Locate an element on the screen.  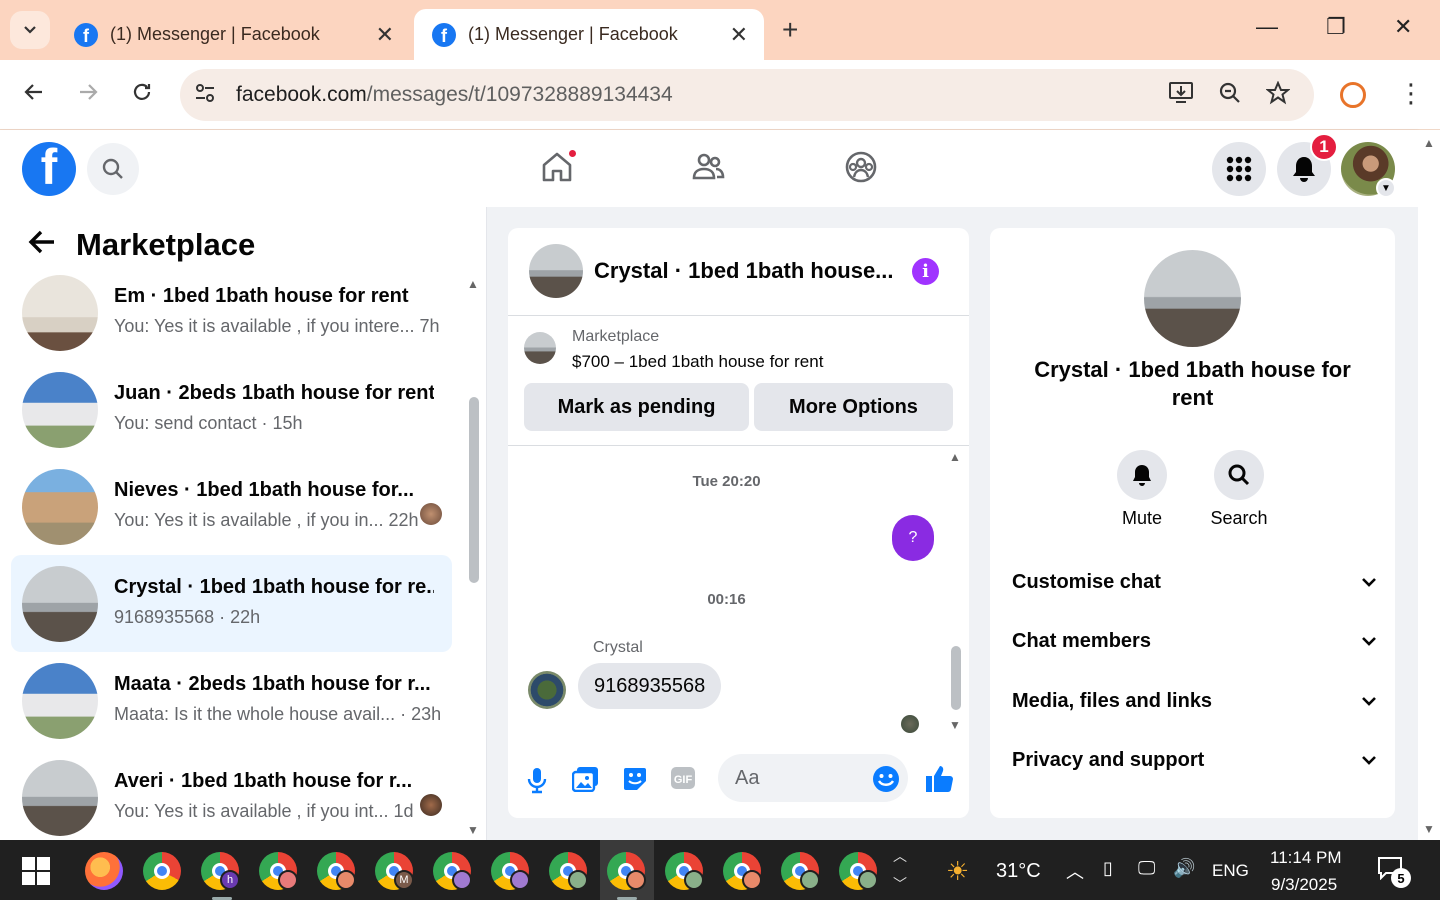
facebook-header: f 1 ▼ is located at coordinates (709, 168).